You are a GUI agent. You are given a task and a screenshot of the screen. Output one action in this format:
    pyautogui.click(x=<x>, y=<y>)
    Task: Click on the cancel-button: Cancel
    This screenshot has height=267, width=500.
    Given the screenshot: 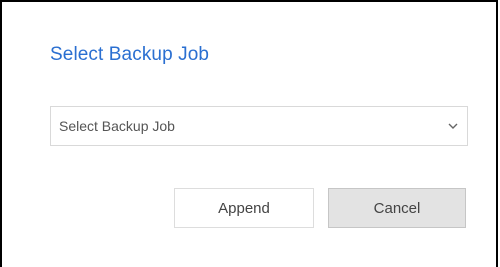 What is the action you would take?
    pyautogui.click(x=397, y=208)
    